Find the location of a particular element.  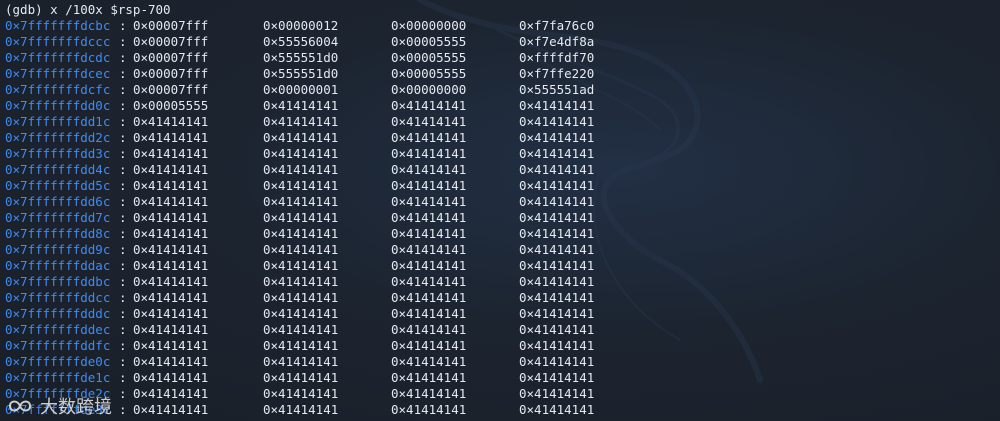

memory-address: 0×7fffffffddac is located at coordinates (58, 265).